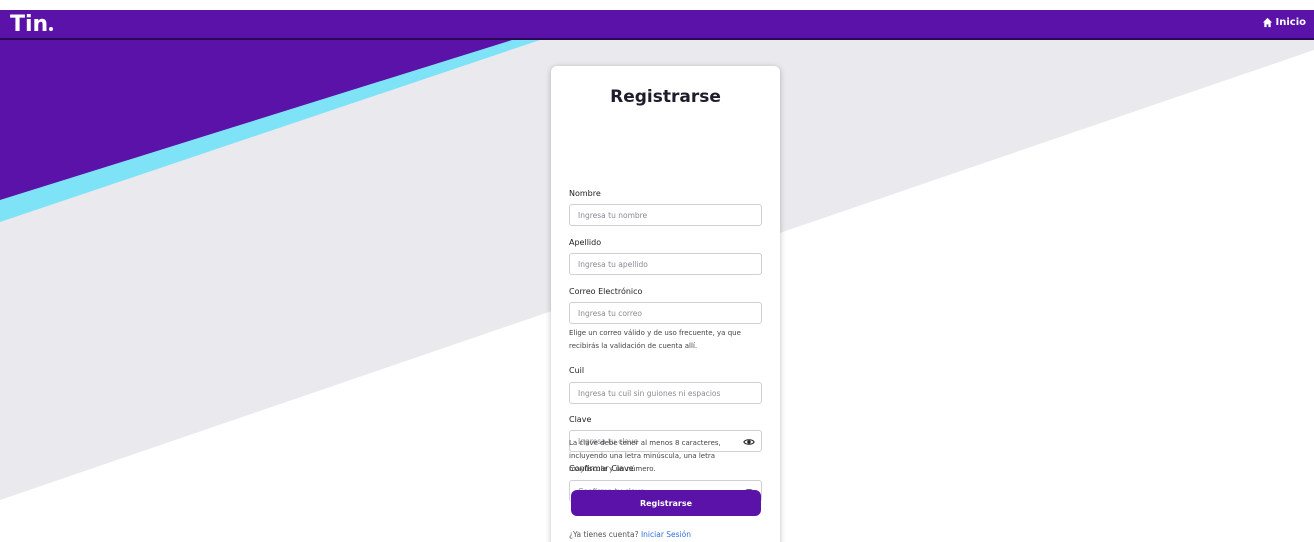 Image resolution: width=1314 pixels, height=542 pixels. I want to click on apellido-input, so click(665, 264).